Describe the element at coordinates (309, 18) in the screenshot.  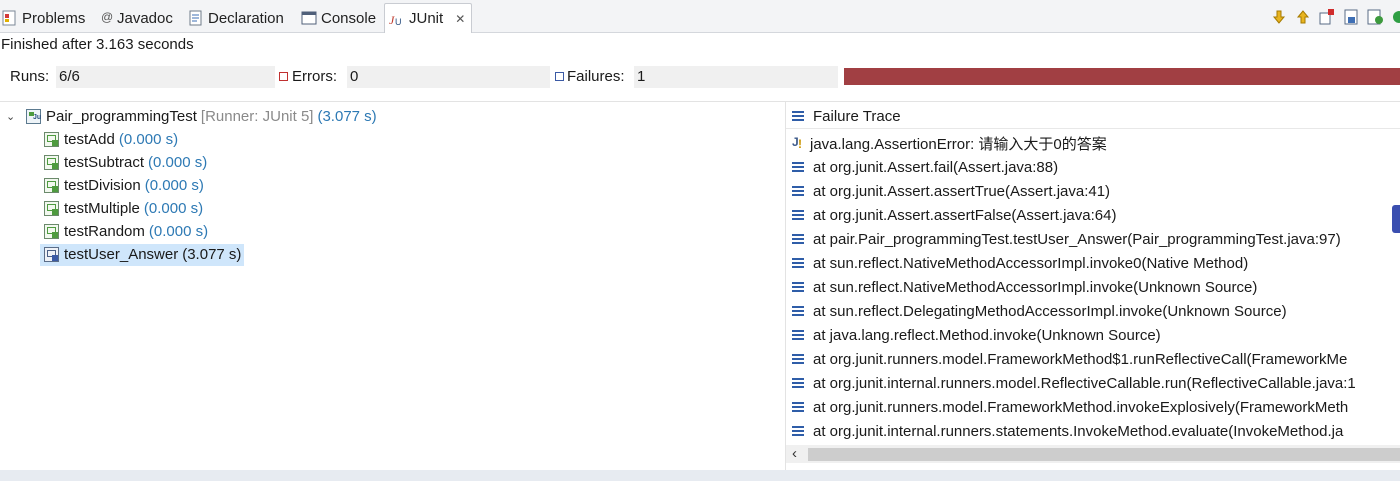
I see `console-icon` at that location.